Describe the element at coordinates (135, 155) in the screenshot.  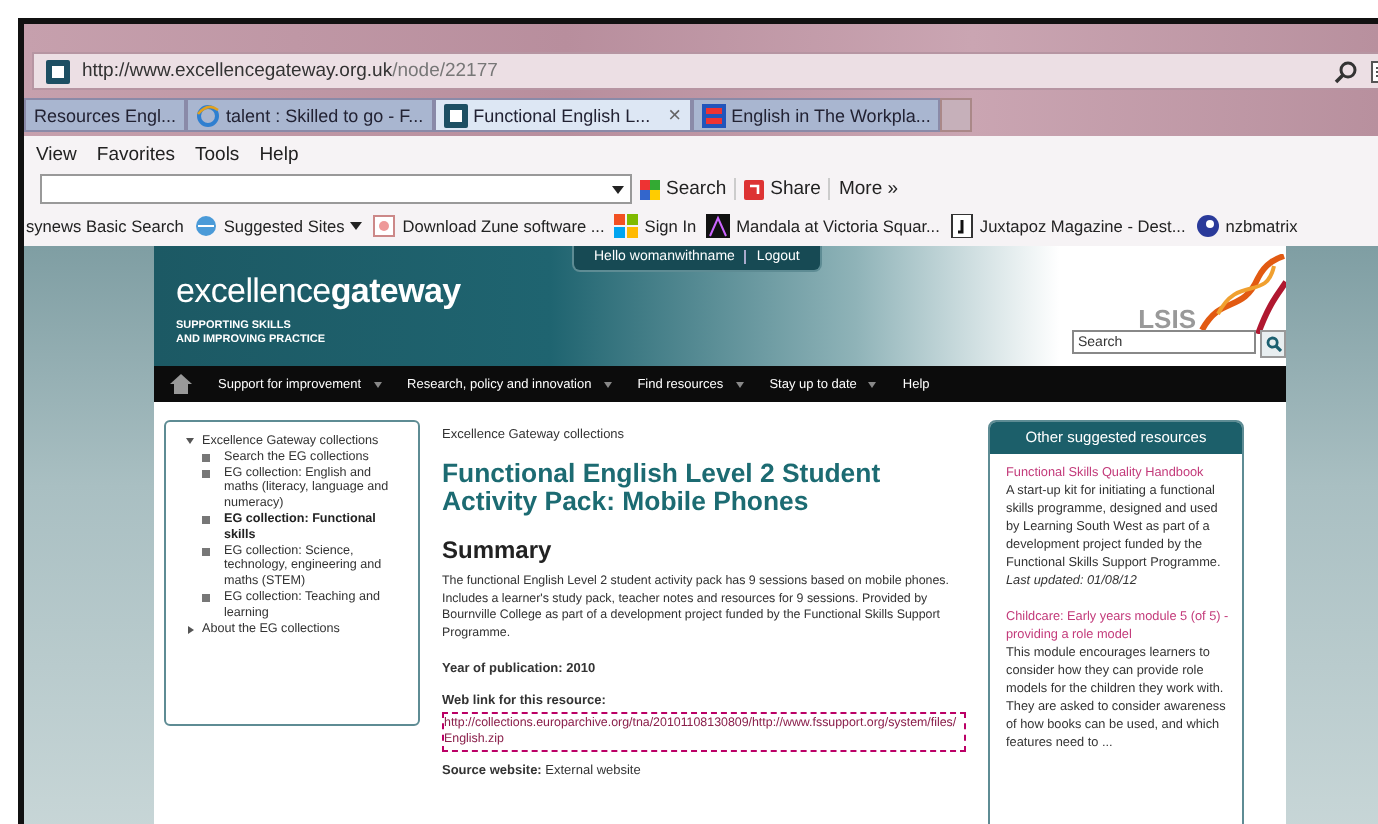
I see `menu-item: Favorites` at that location.